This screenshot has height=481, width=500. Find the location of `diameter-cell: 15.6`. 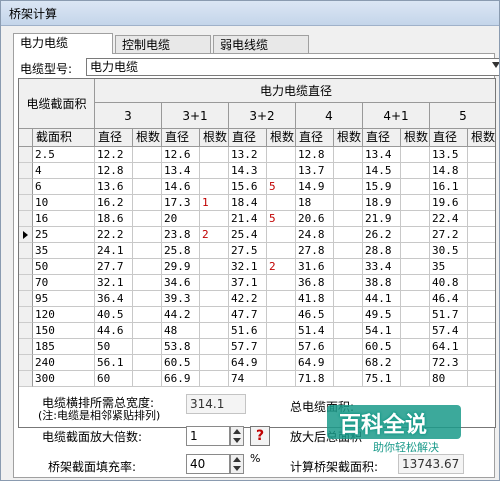

diameter-cell: 15.6 is located at coordinates (248, 187).